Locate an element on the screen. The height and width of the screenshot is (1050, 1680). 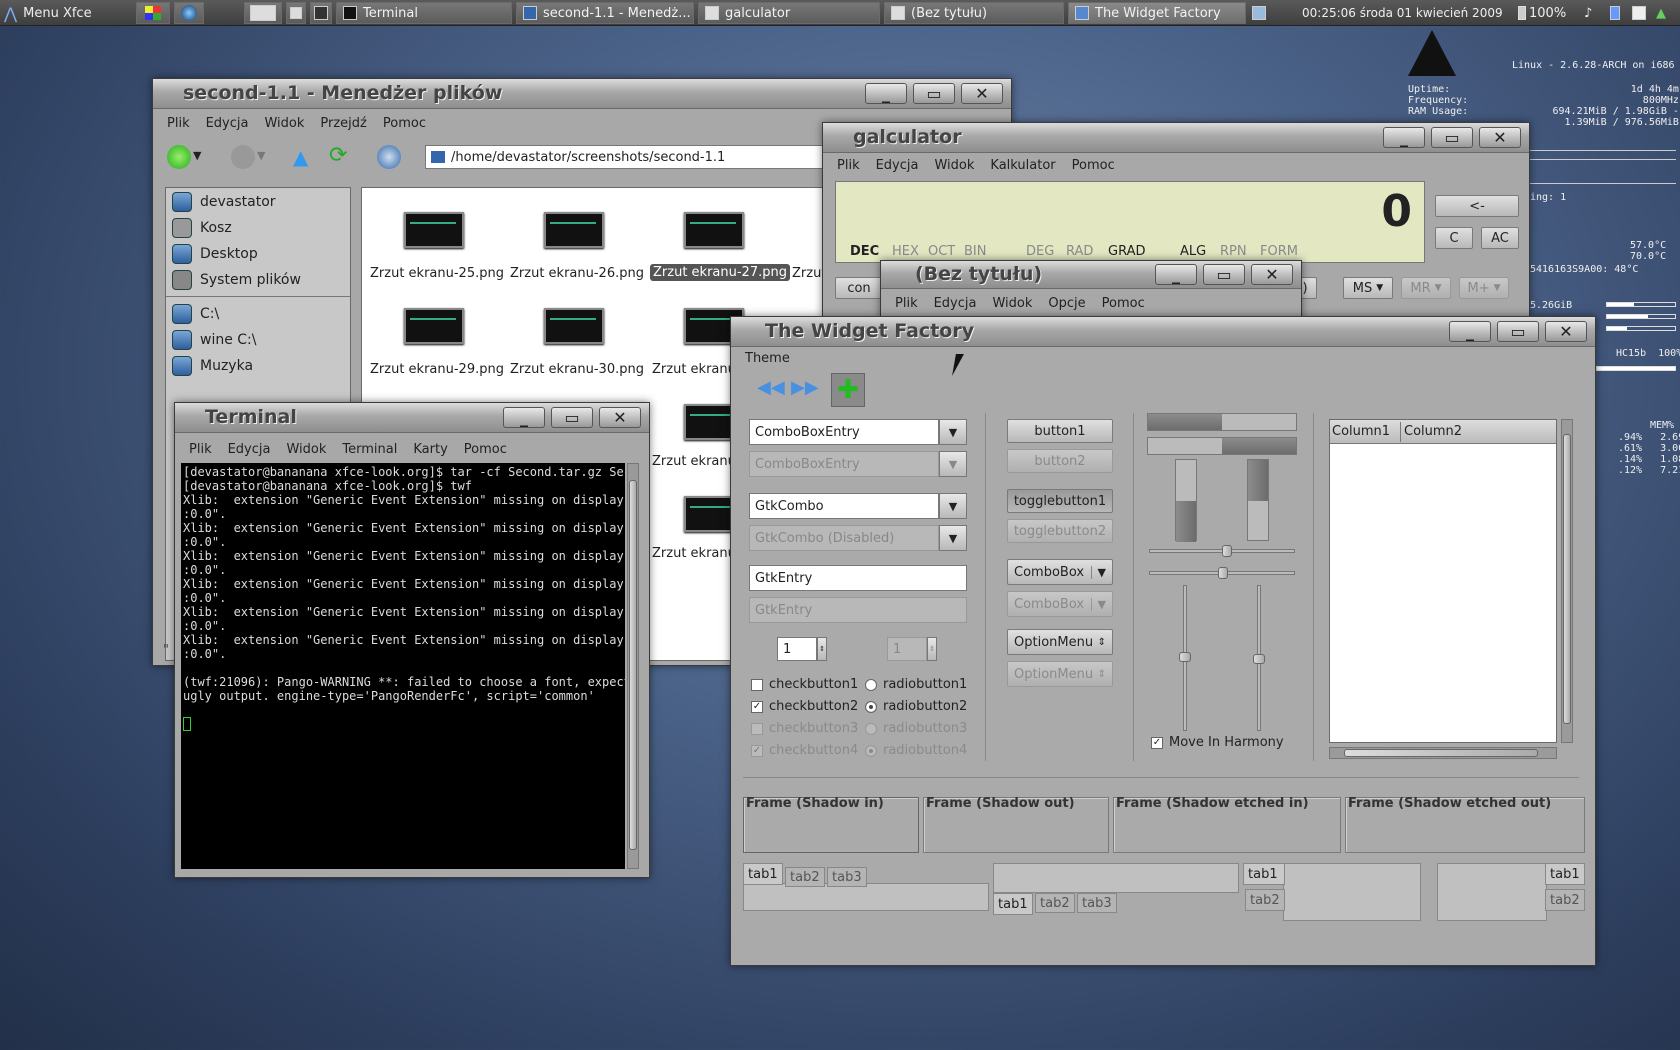
sidebar-item-muzyka: Muzyka is located at coordinates (212, 366).